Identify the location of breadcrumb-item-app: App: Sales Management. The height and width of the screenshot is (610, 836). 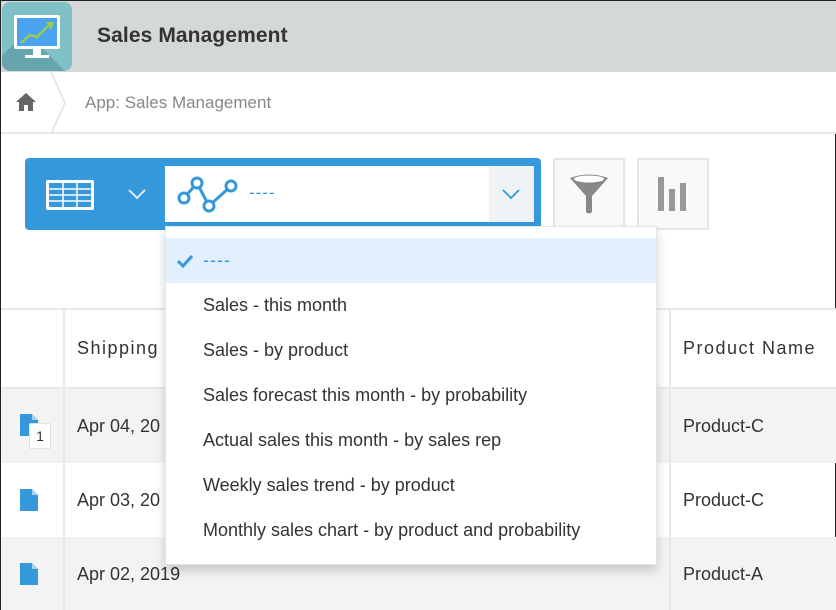
(178, 103).